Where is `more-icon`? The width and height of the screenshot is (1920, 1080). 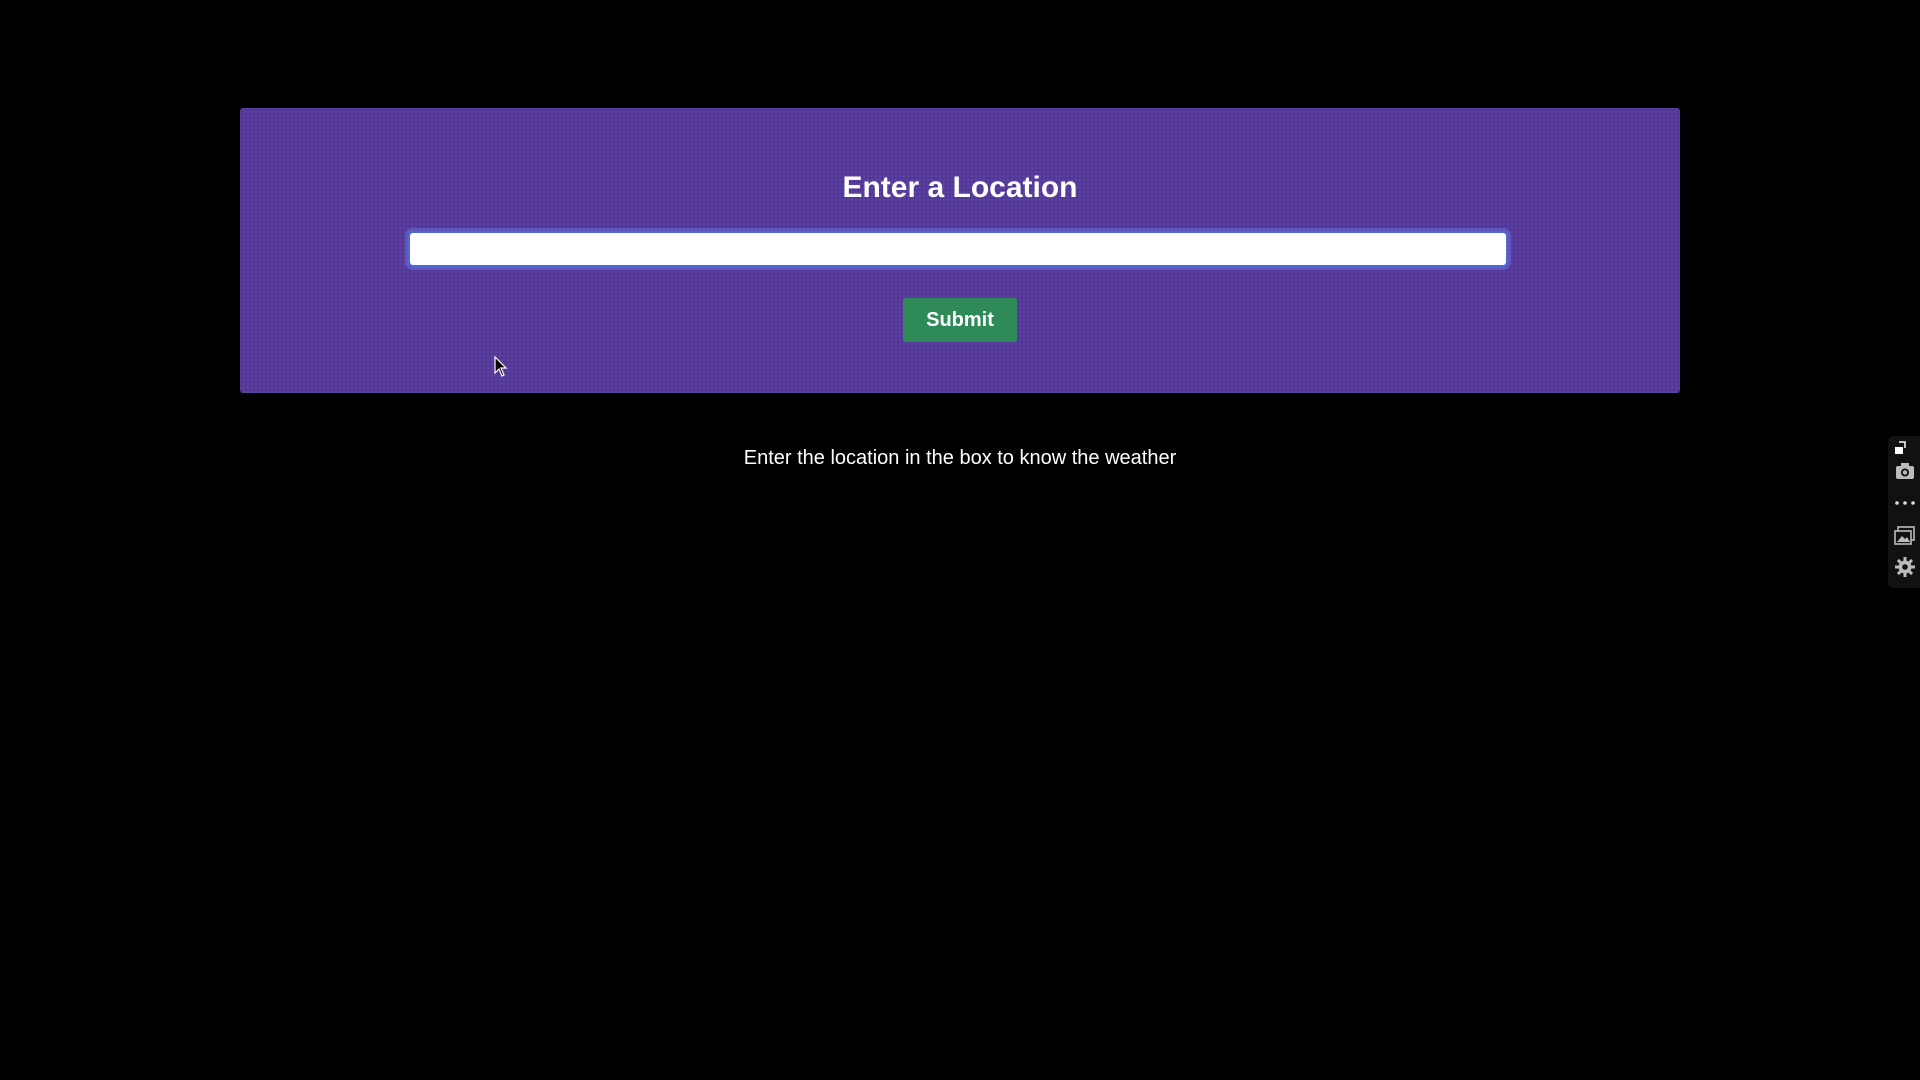
more-icon is located at coordinates (1905, 503).